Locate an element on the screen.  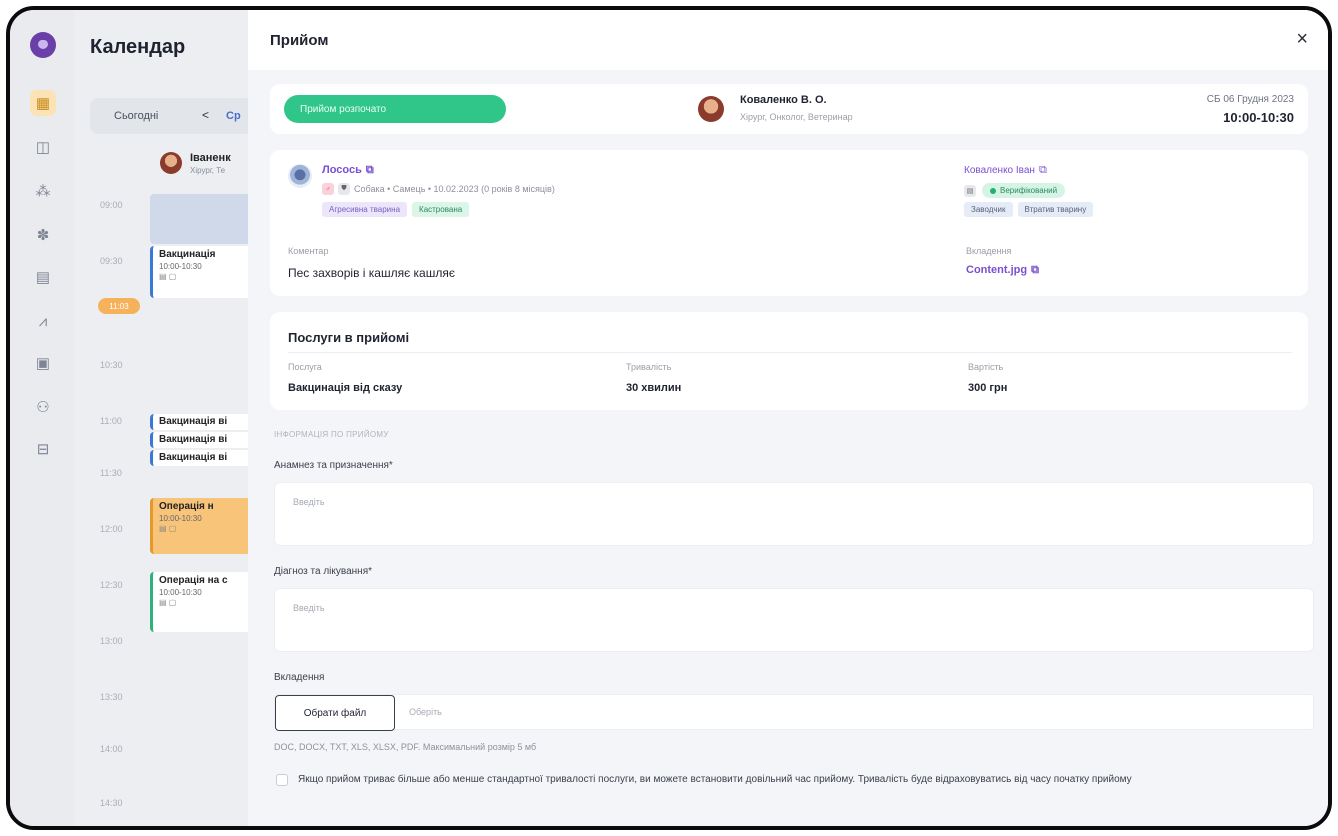
panel-title: Прийом is located at coordinates (299, 40).